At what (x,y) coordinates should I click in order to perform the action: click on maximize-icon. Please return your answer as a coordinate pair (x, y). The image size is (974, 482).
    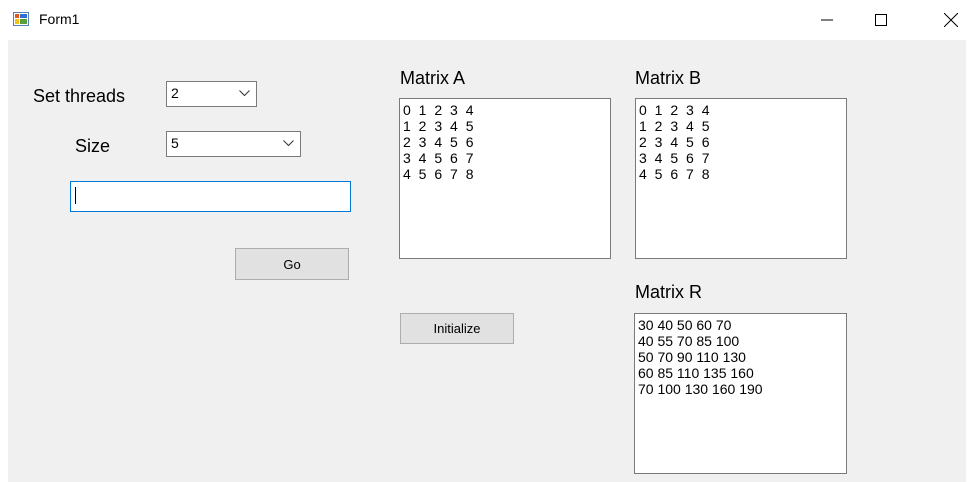
    Looking at the image, I should click on (881, 20).